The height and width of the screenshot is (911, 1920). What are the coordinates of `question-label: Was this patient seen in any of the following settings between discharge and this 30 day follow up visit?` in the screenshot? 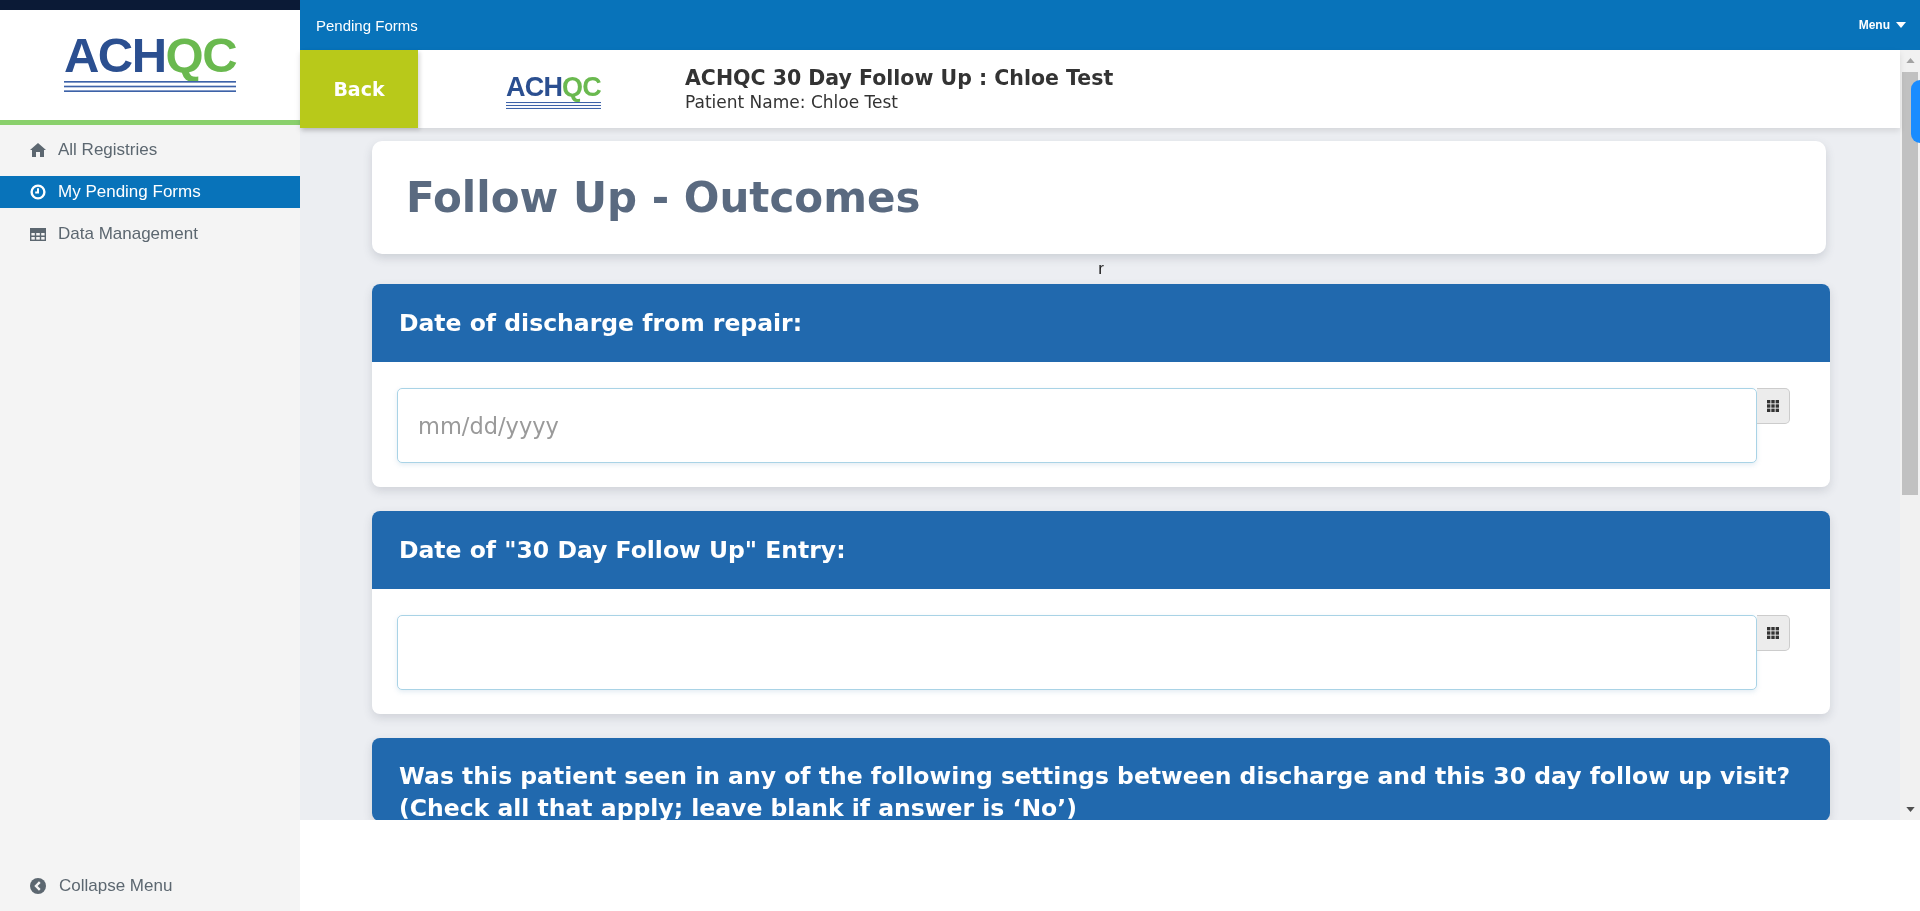 It's located at (1095, 776).